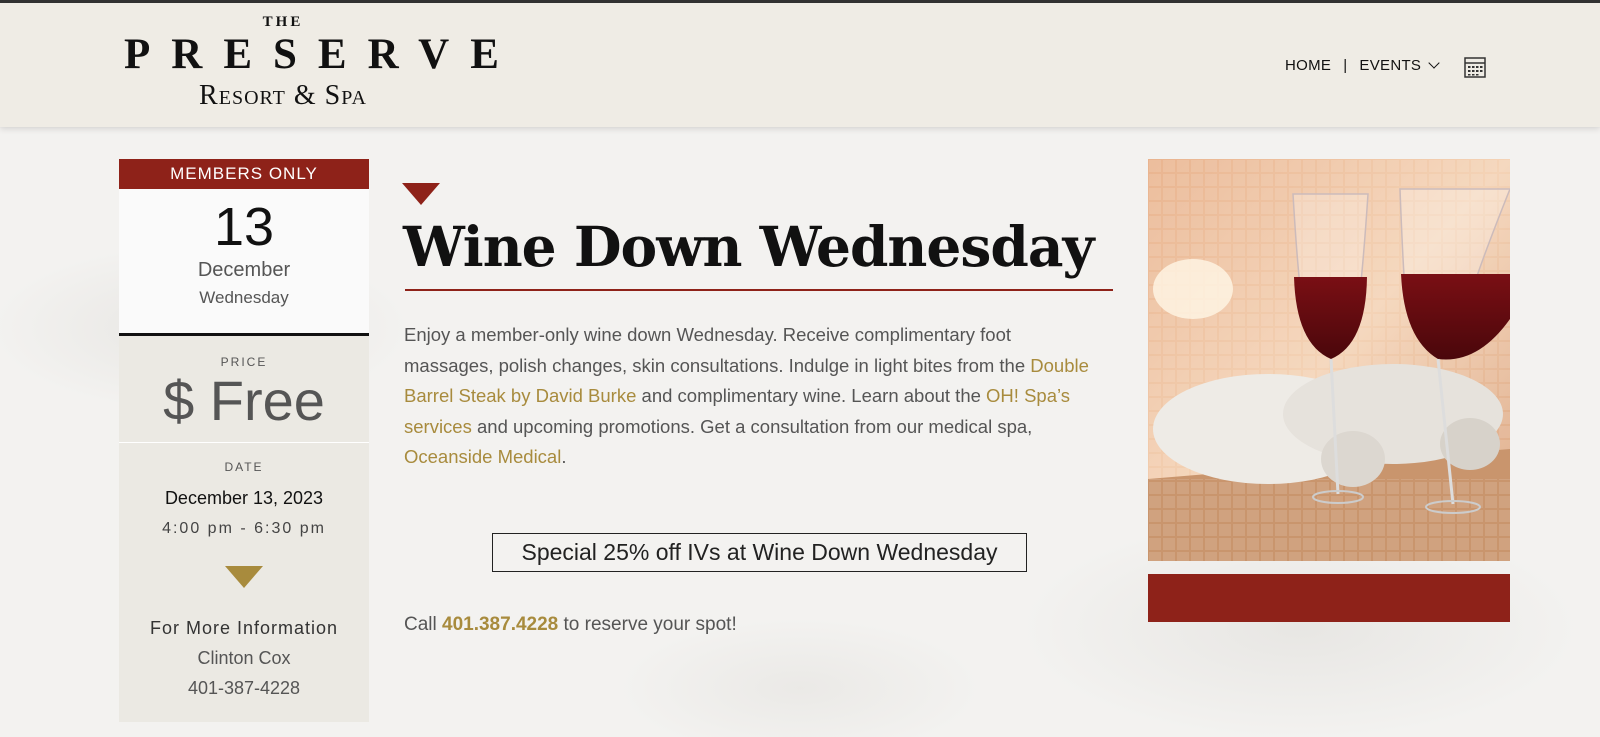 The height and width of the screenshot is (737, 1600). What do you see at coordinates (244, 174) in the screenshot?
I see `members-only-badge: MEMBERS ONLY` at bounding box center [244, 174].